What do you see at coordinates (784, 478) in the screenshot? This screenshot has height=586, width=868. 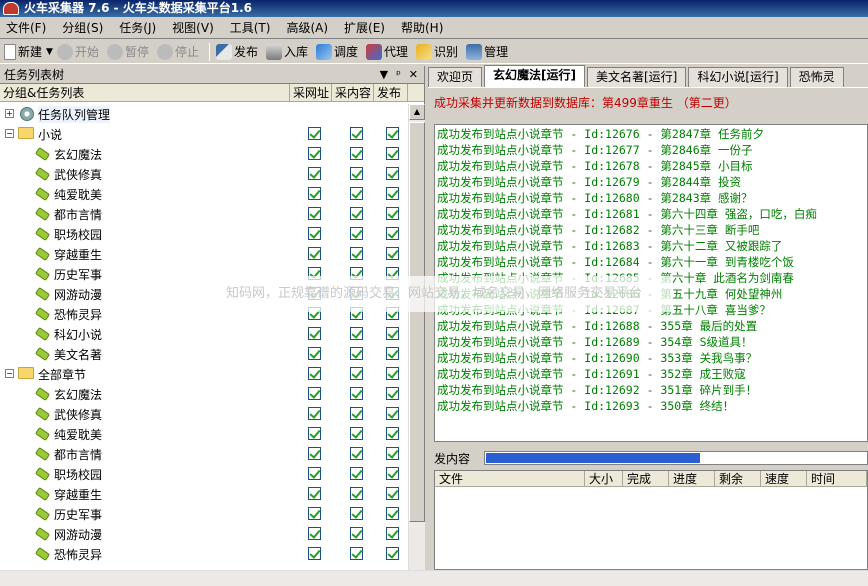 I see `file-column-header: 速度` at bounding box center [784, 478].